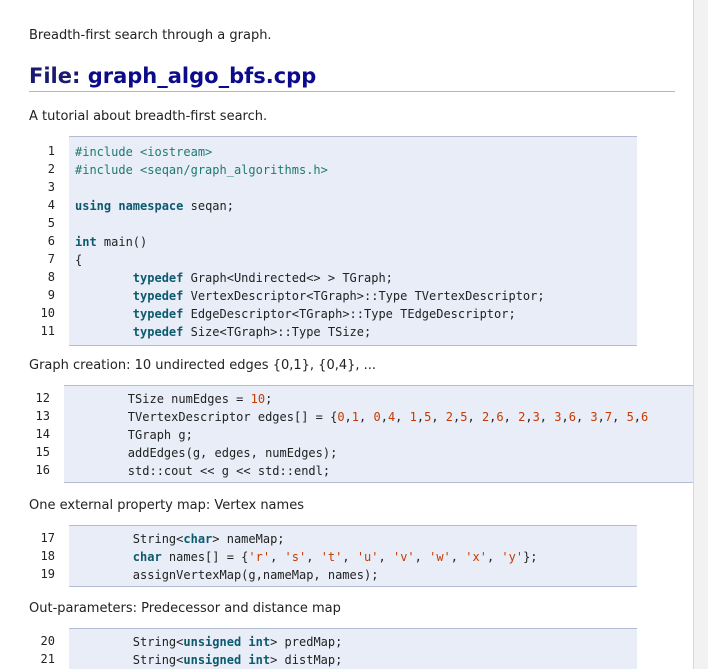 This screenshot has height=669, width=708. Describe the element at coordinates (58, 76) in the screenshot. I see `file-heading-prefix: File:` at that location.